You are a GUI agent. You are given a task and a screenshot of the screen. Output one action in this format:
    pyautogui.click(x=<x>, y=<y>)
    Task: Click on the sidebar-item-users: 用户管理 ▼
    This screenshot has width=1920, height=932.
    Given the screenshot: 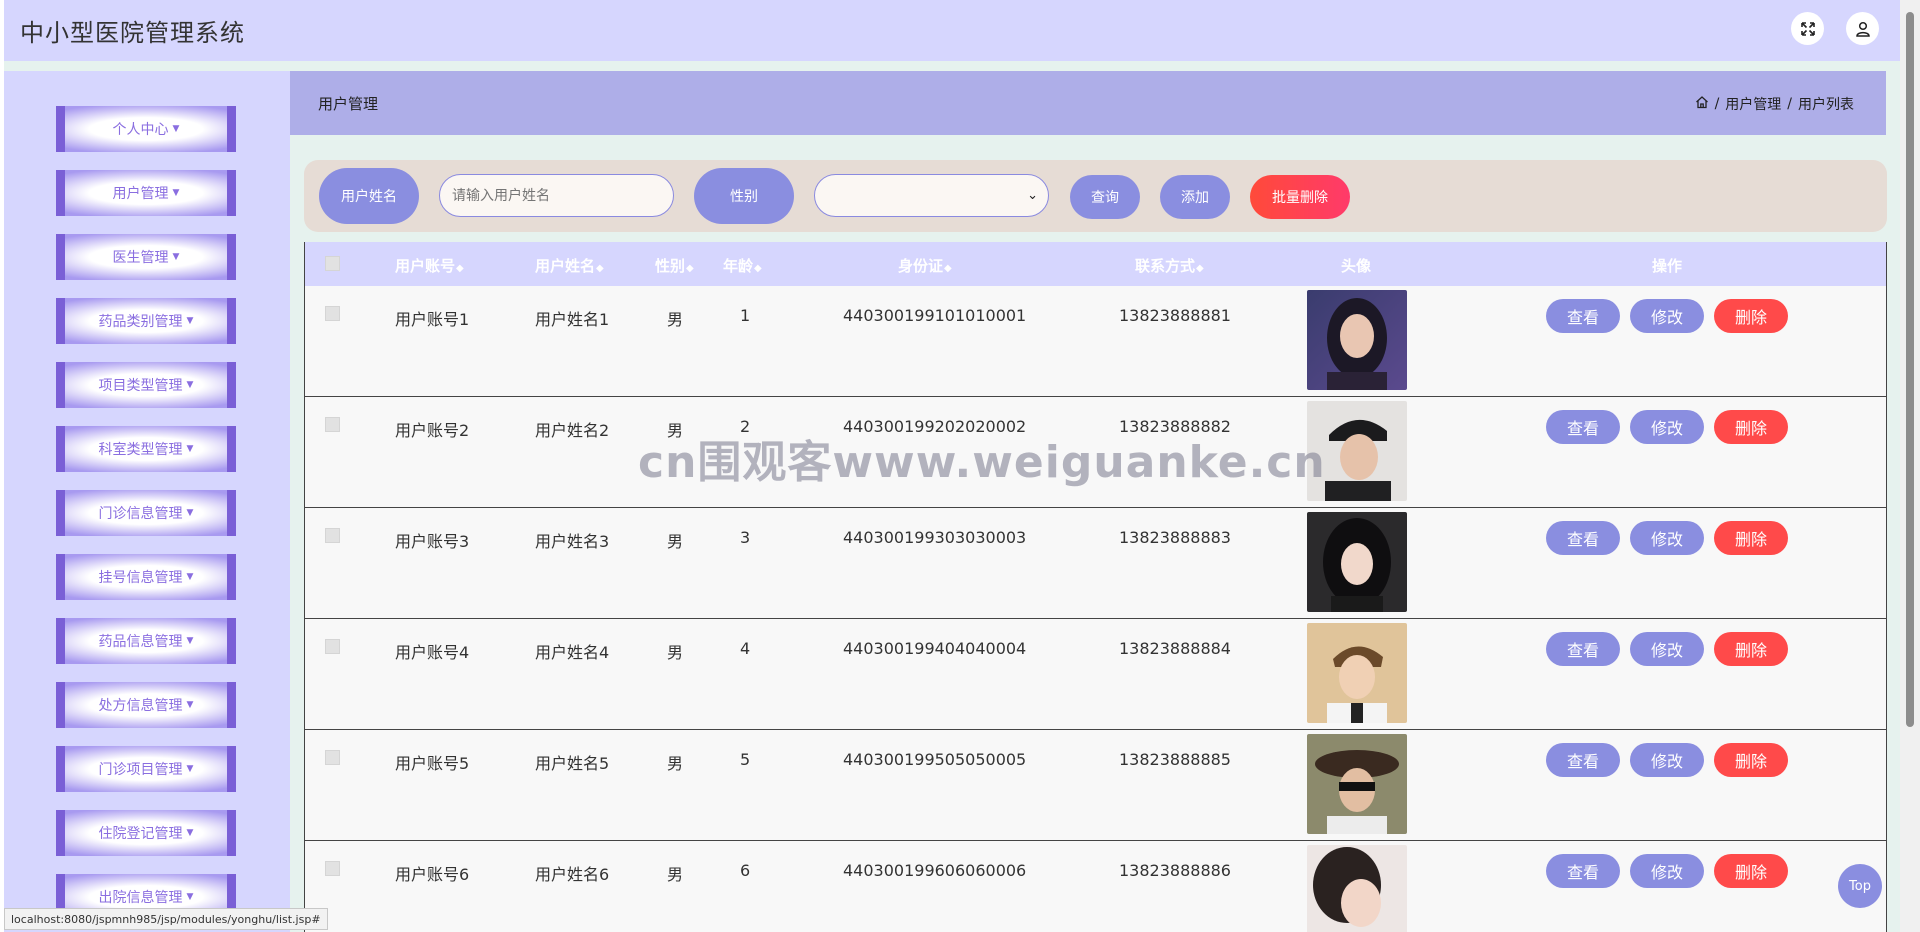 What is the action you would take?
    pyautogui.click(x=146, y=193)
    